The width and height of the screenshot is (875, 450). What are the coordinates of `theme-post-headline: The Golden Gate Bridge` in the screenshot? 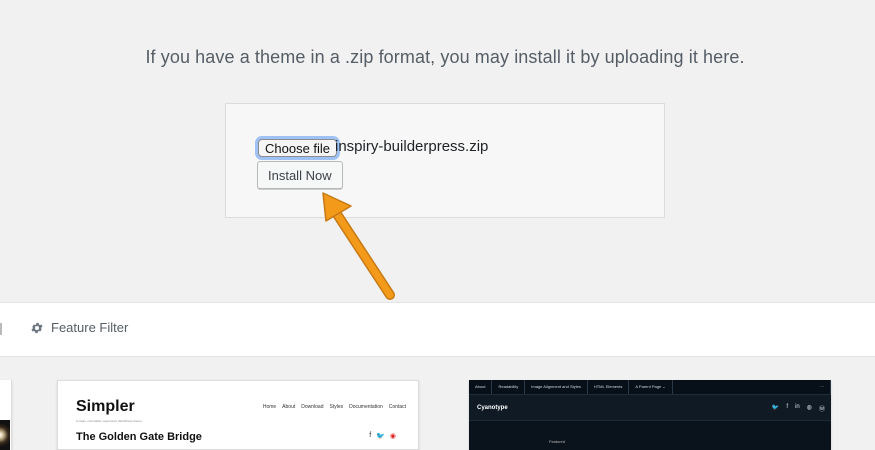 It's located at (139, 437).